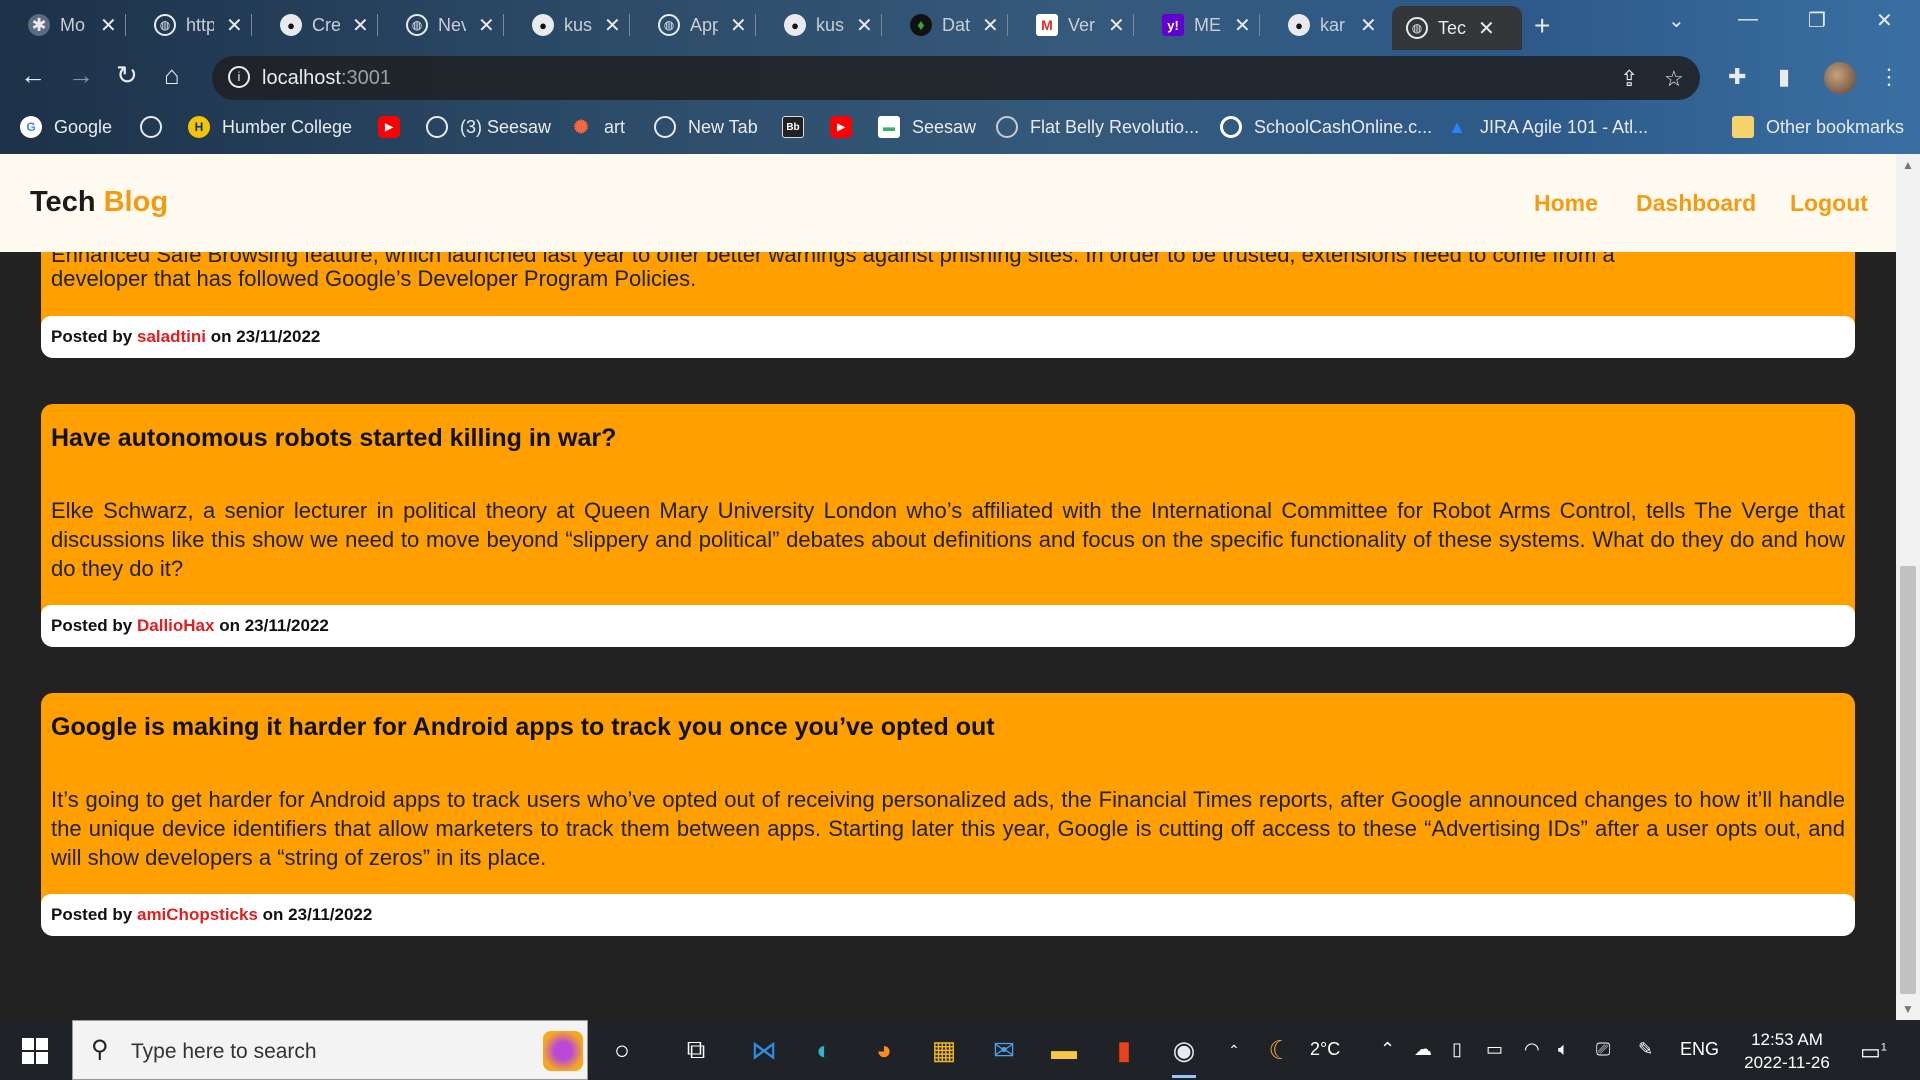 The image size is (1920, 1080). Describe the element at coordinates (270, 127) in the screenshot. I see `bookmark-humber: H Humber College` at that location.